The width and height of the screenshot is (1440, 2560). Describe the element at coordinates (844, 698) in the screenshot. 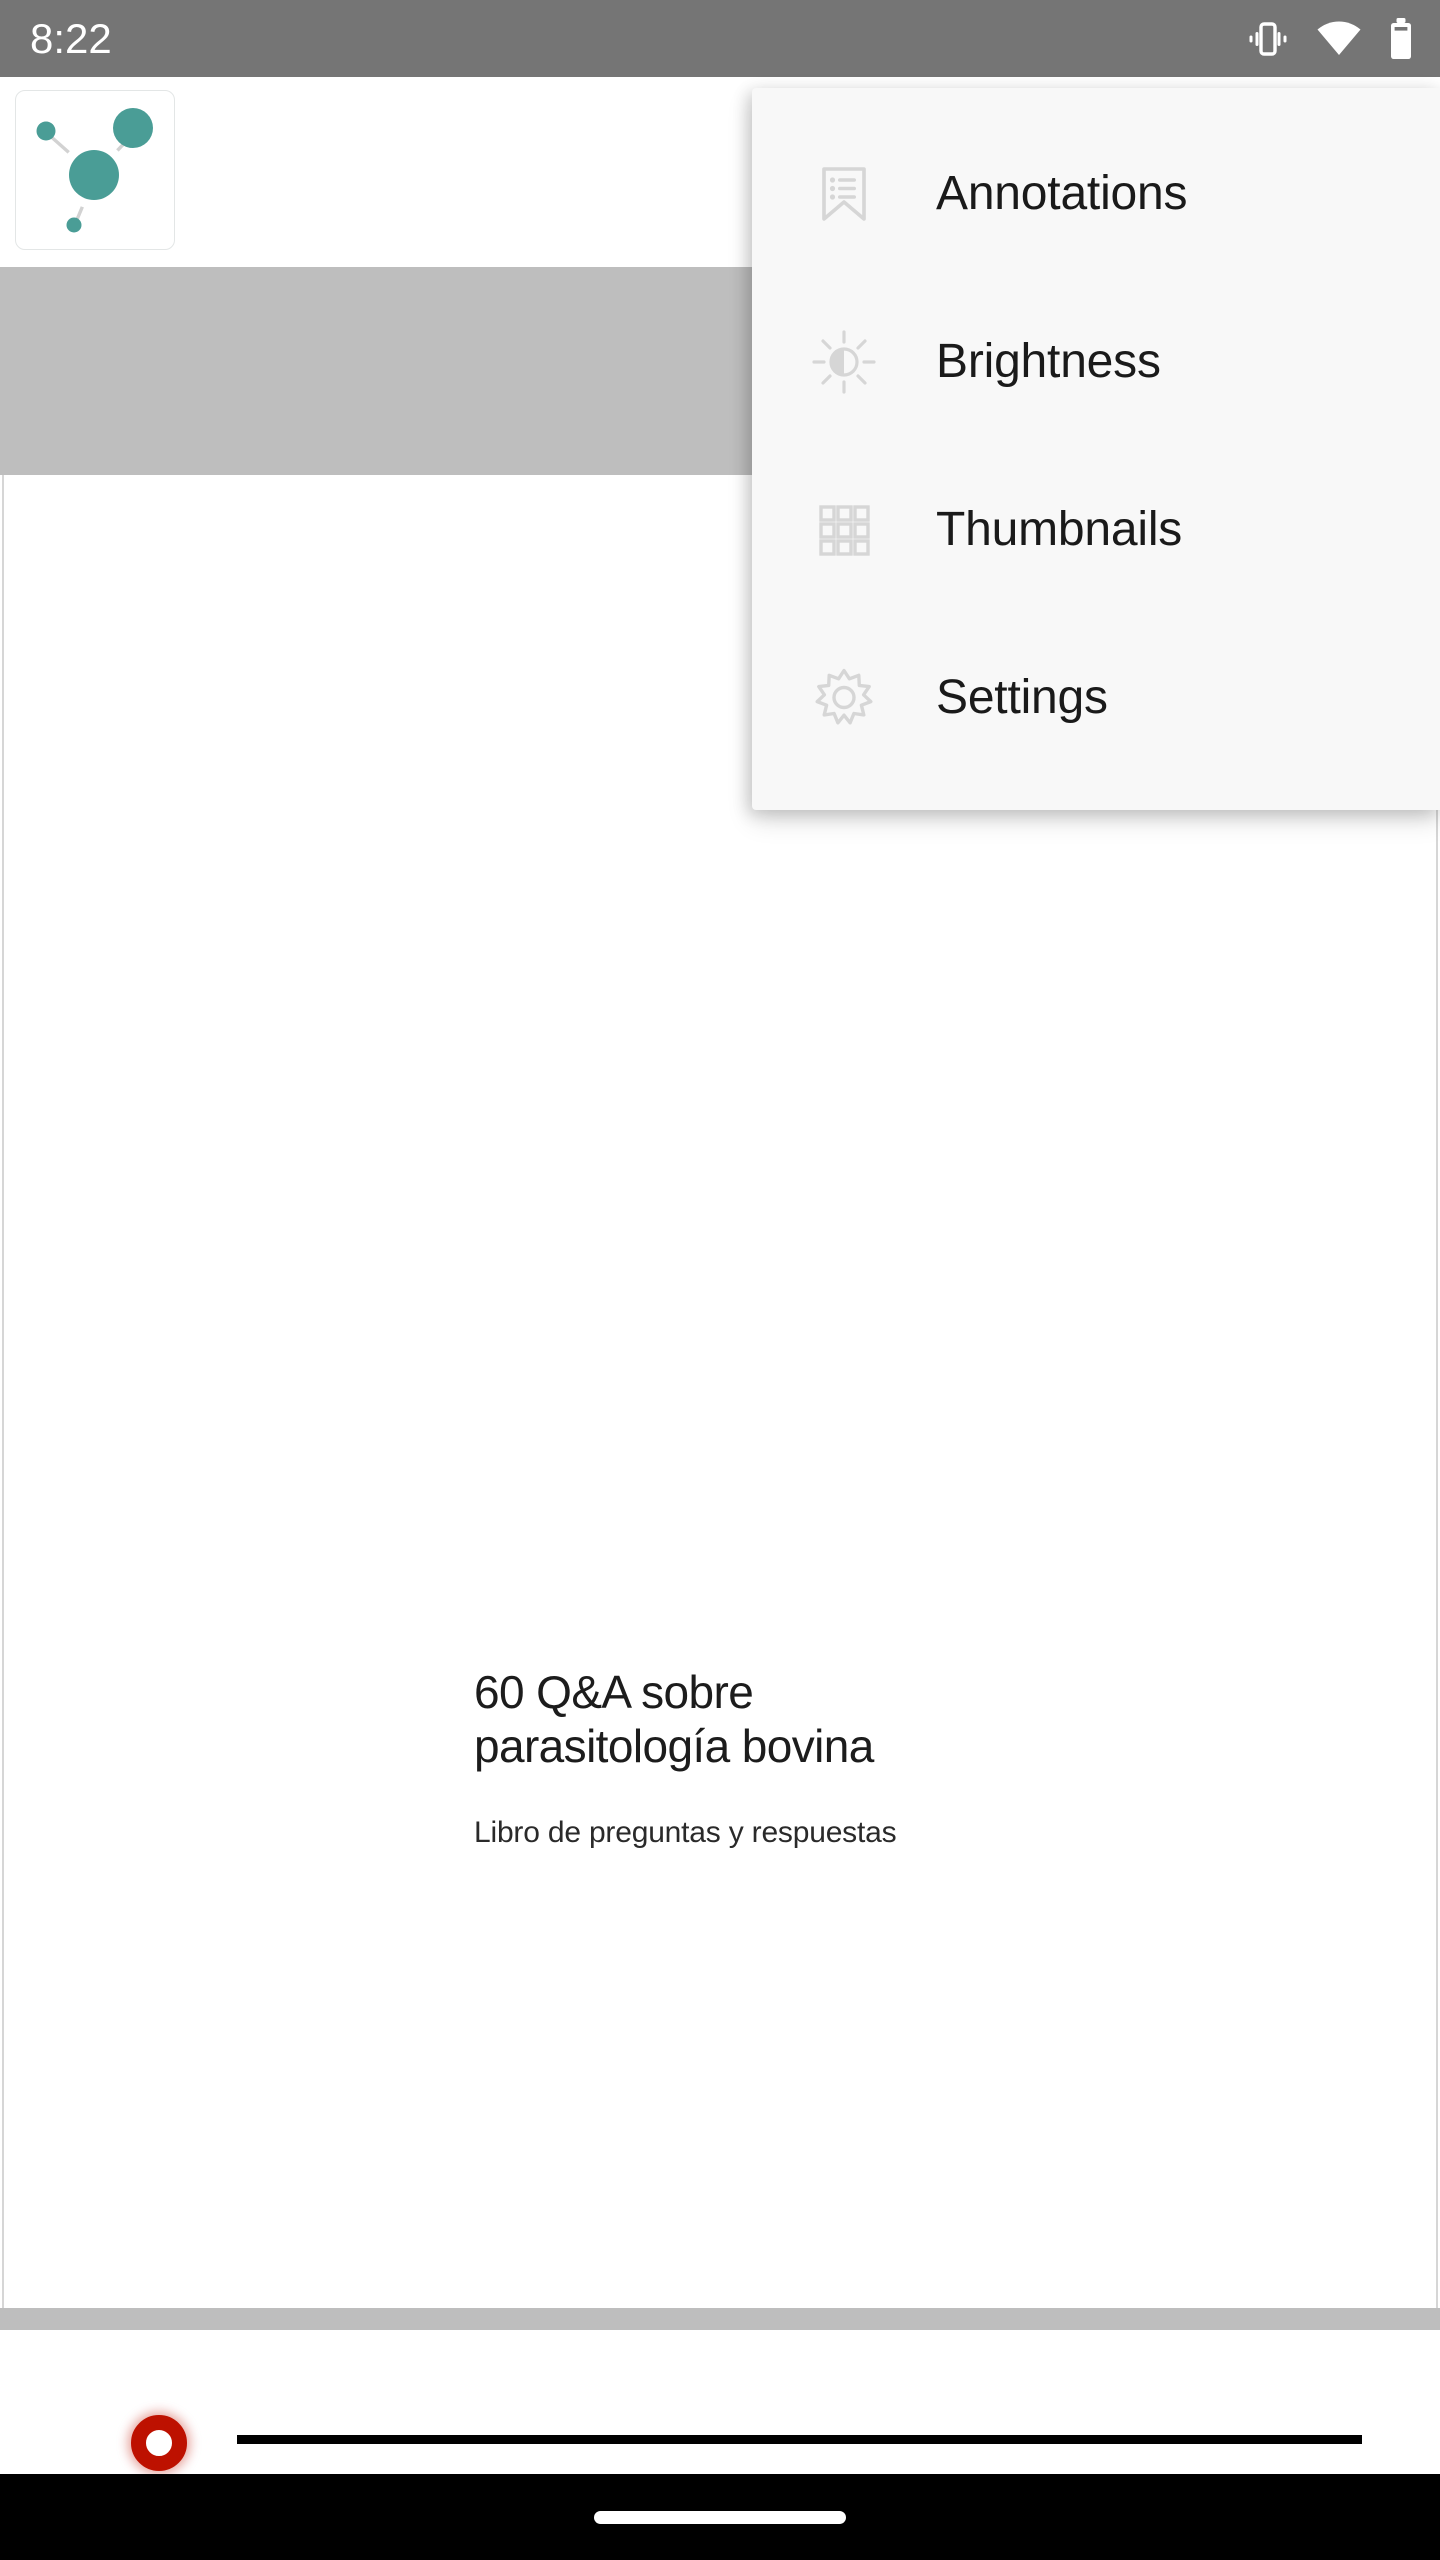

I see `settings-gear-icon` at that location.